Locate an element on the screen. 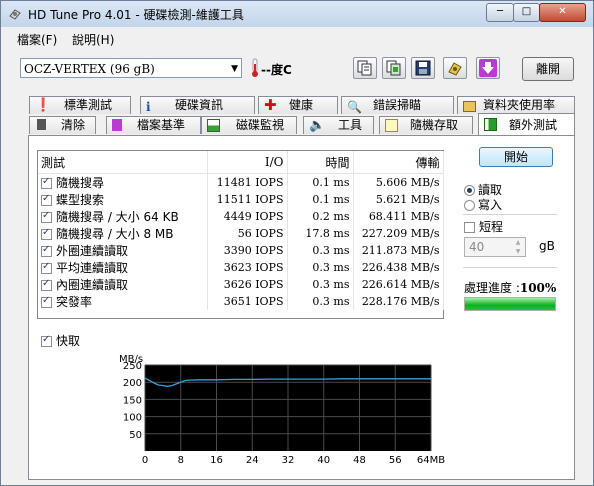  tab-label: 清除 is located at coordinates (73, 125).